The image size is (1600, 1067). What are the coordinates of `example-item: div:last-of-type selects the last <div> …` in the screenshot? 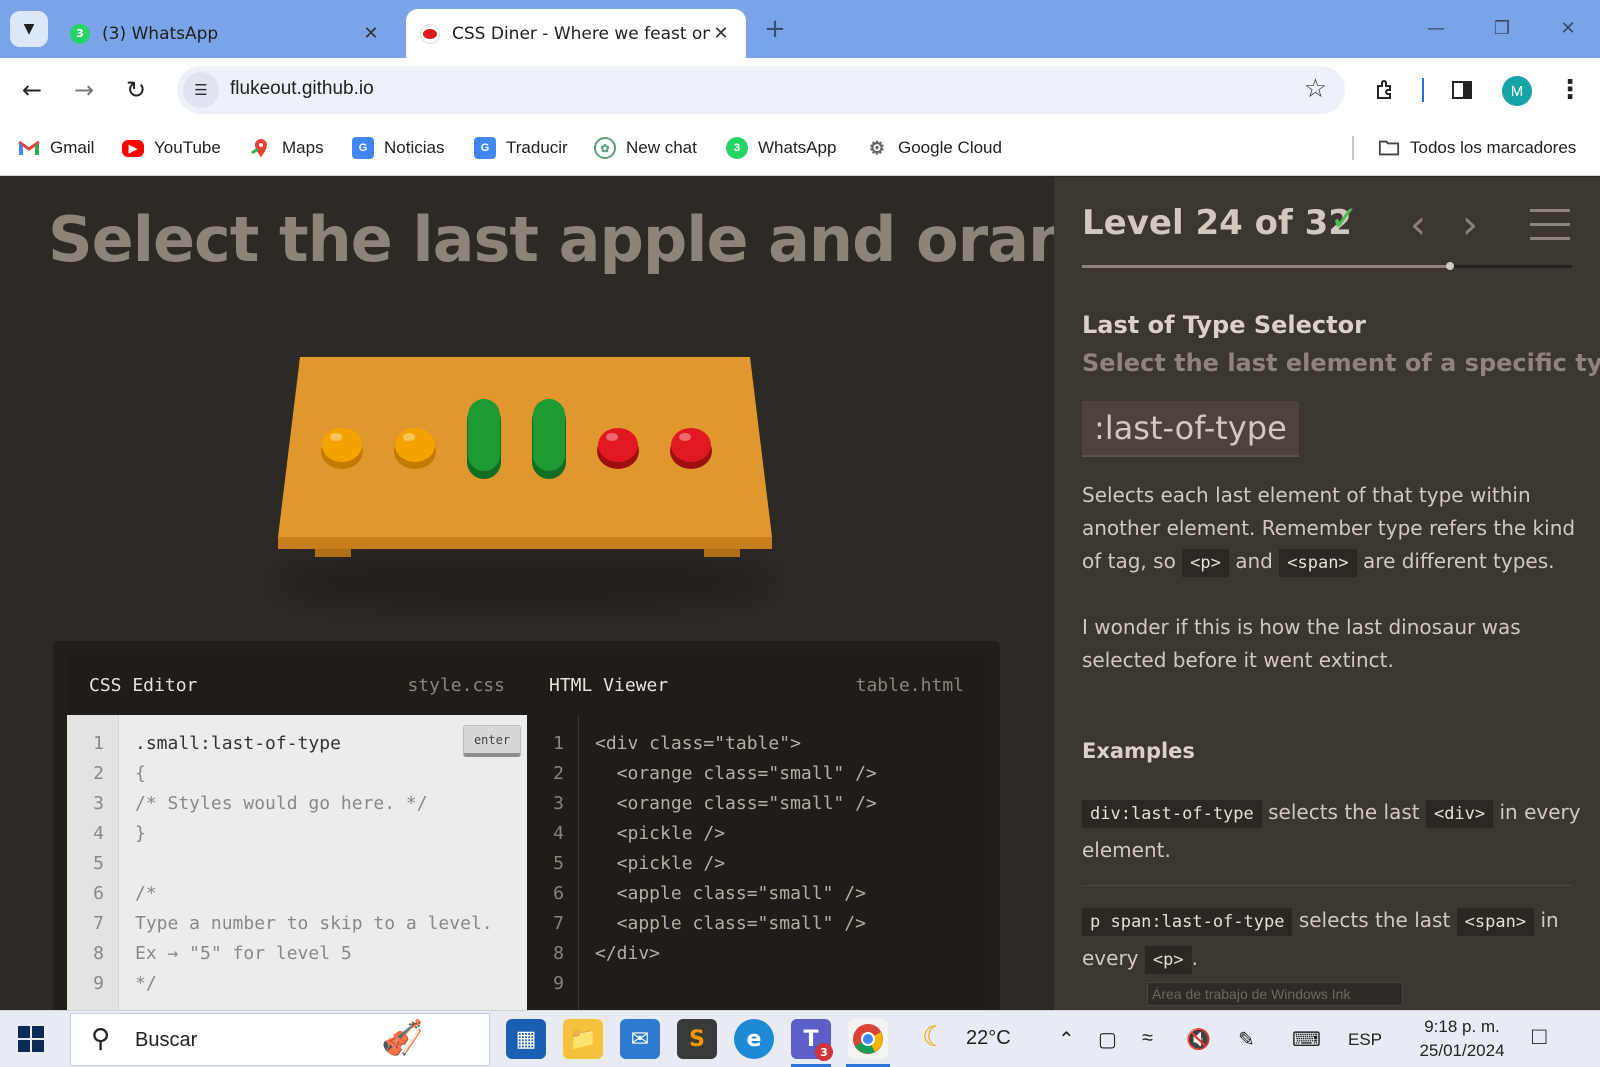 It's located at (1332, 831).